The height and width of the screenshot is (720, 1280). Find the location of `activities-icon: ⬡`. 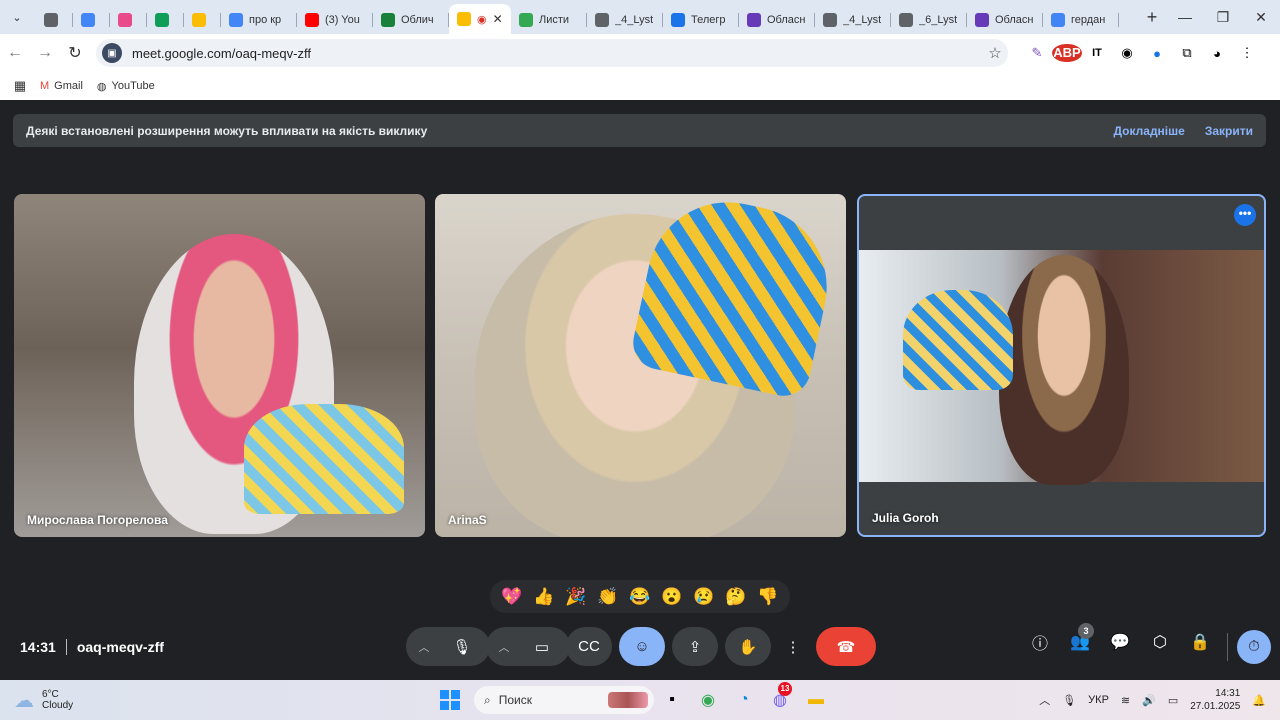

activities-icon: ⬡ is located at coordinates (1160, 642).